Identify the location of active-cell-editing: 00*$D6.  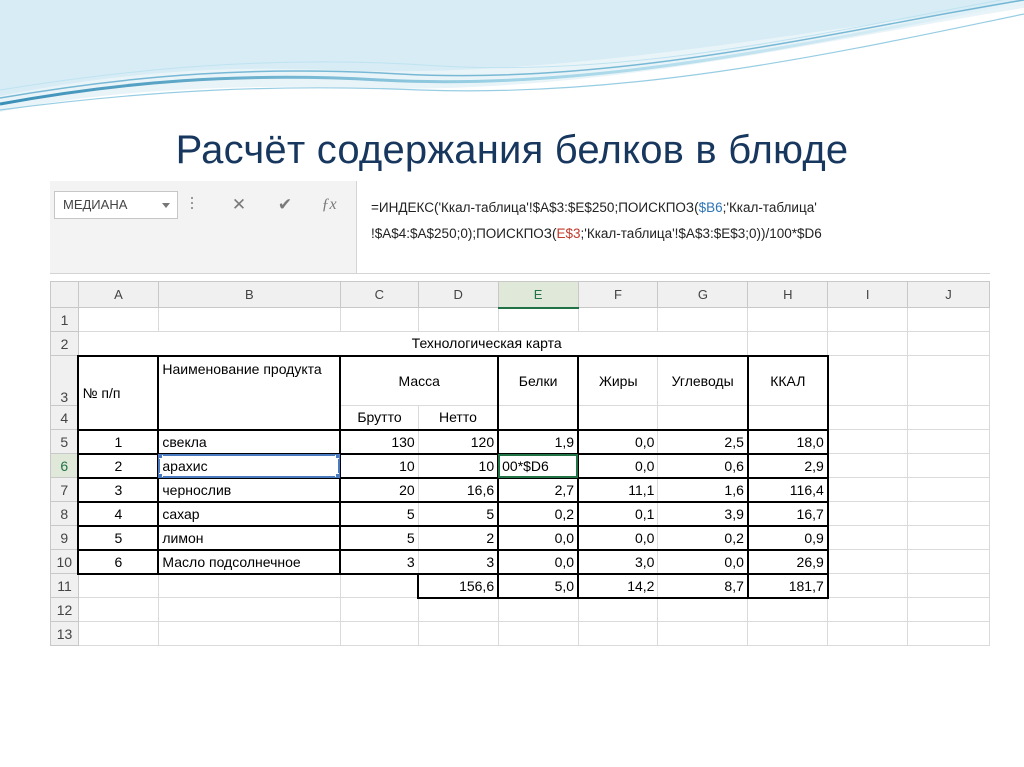
(538, 466).